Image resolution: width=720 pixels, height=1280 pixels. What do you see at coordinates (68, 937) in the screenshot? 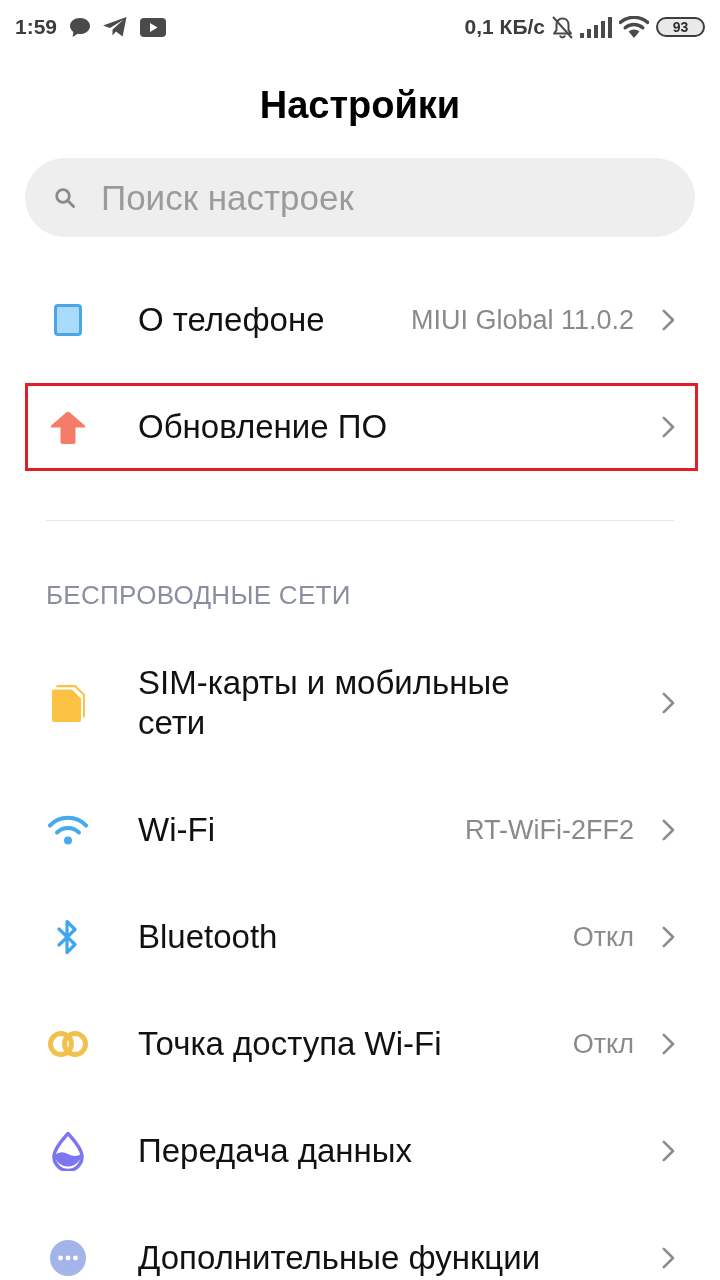
I see `bluetooth-icon` at bounding box center [68, 937].